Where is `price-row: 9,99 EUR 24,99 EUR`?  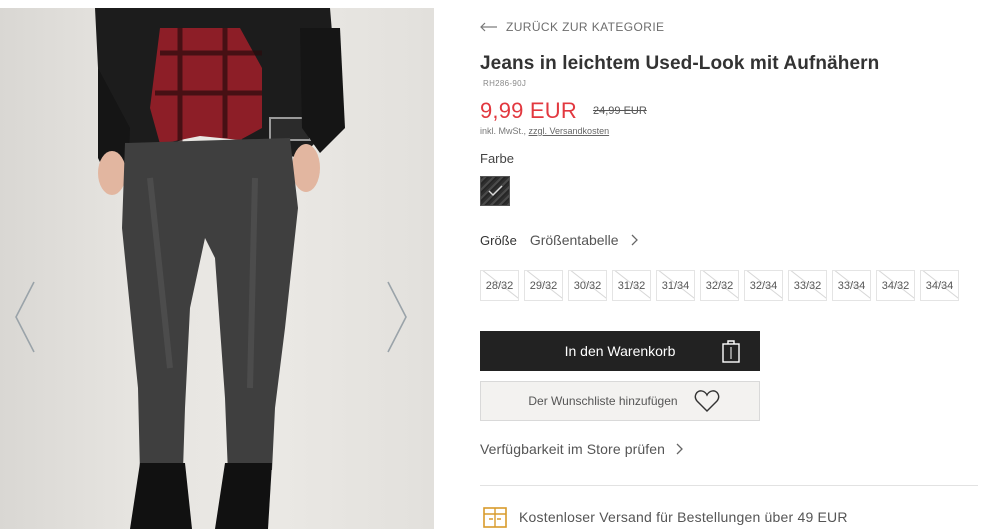 price-row: 9,99 EUR 24,99 EUR is located at coordinates (563, 111).